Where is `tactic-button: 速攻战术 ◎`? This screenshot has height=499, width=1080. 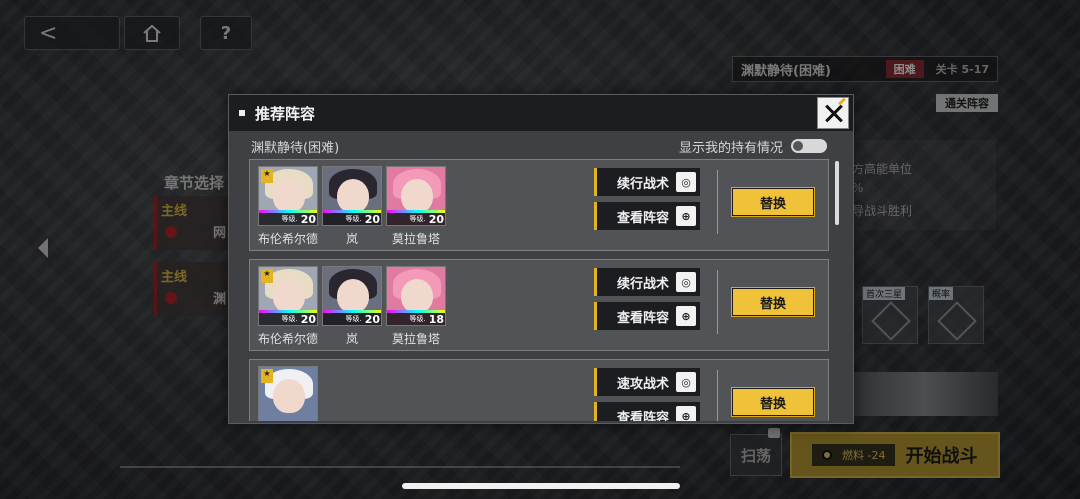 tactic-button: 速攻战术 ◎ is located at coordinates (647, 382).